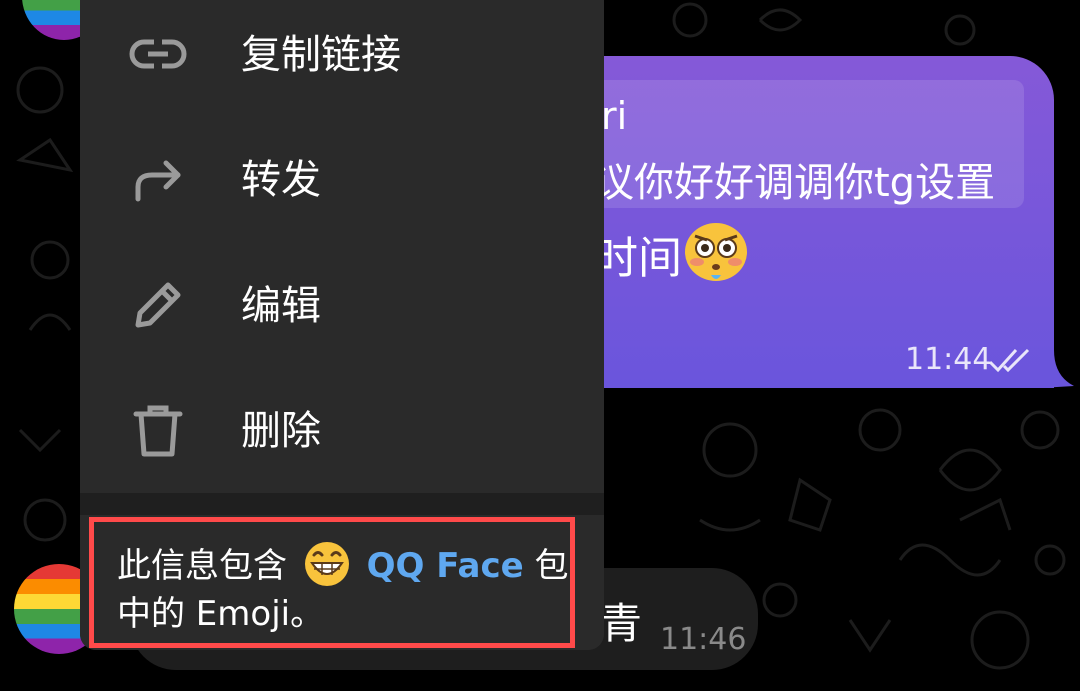 The height and width of the screenshot is (691, 1080). What do you see at coordinates (342, 305) in the screenshot?
I see `menu-item-edit: 编辑` at bounding box center [342, 305].